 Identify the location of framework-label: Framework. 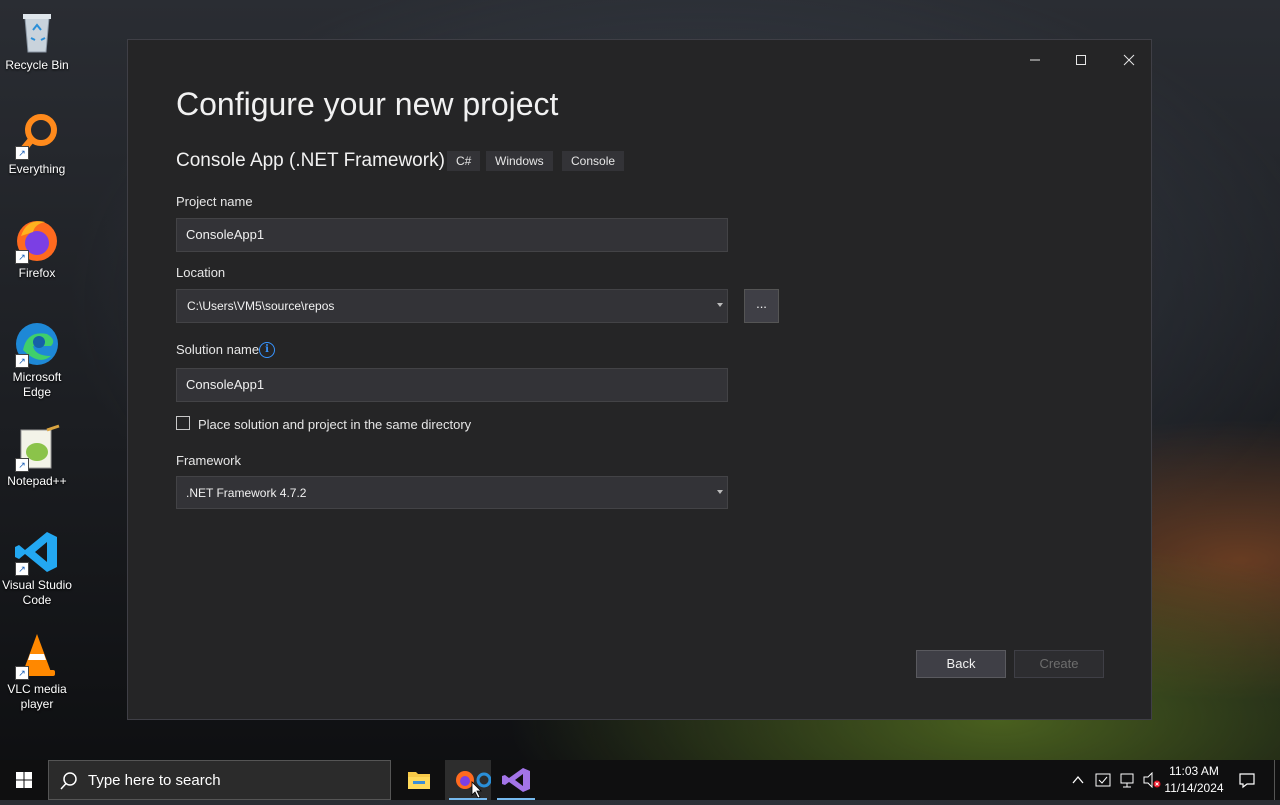
(209, 460).